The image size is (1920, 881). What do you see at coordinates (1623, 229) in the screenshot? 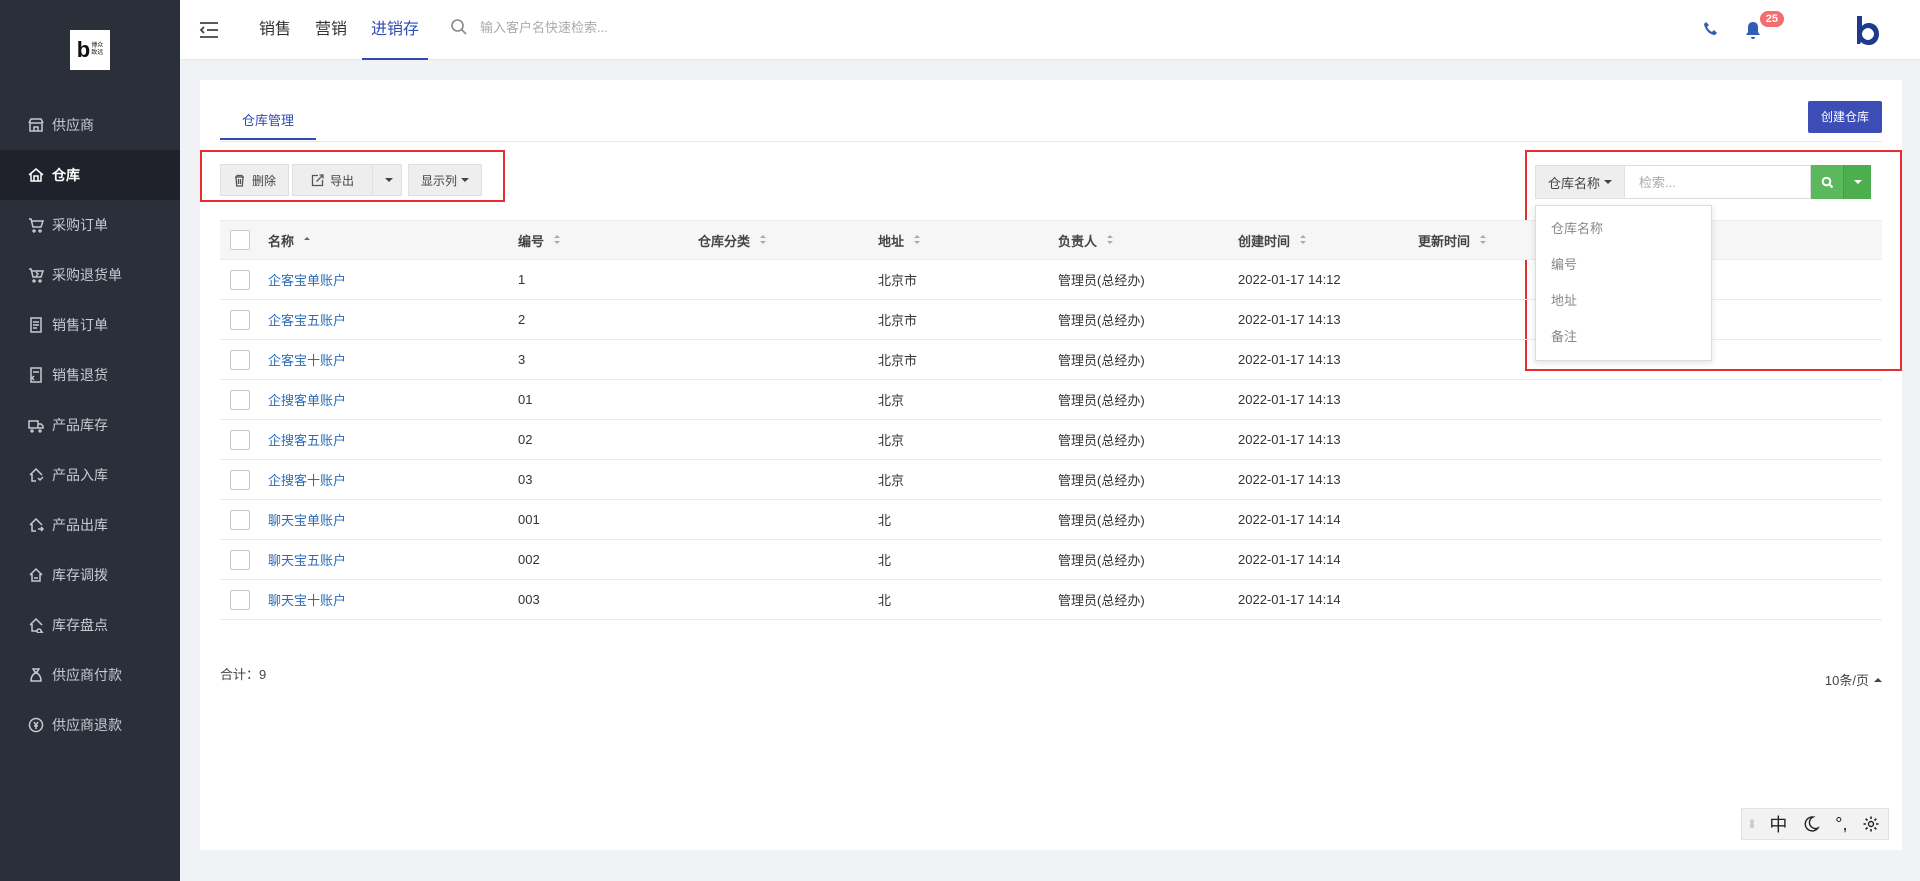
I see `dropdown-option-warehouse-name: 仓库名称` at bounding box center [1623, 229].